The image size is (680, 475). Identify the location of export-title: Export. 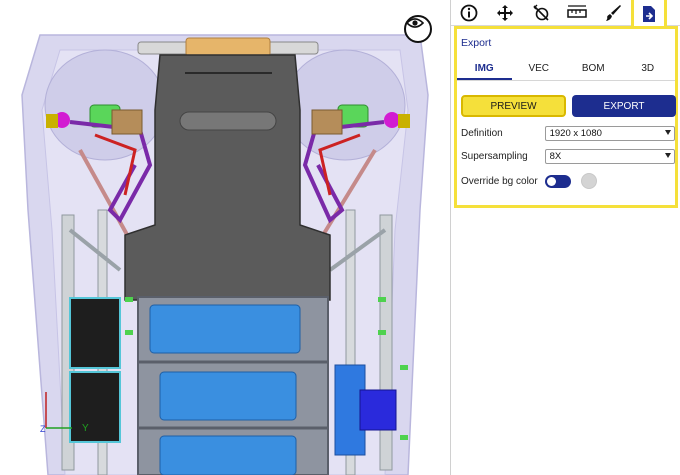
(476, 43).